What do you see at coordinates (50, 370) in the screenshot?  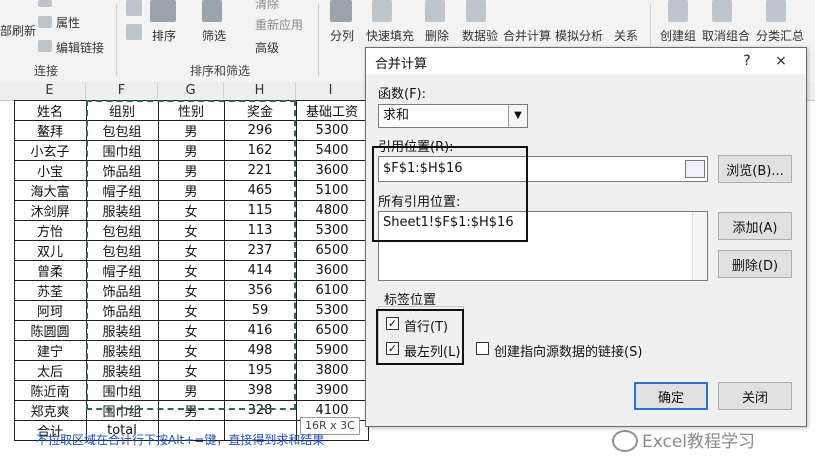 I see `table-cell: 太后` at bounding box center [50, 370].